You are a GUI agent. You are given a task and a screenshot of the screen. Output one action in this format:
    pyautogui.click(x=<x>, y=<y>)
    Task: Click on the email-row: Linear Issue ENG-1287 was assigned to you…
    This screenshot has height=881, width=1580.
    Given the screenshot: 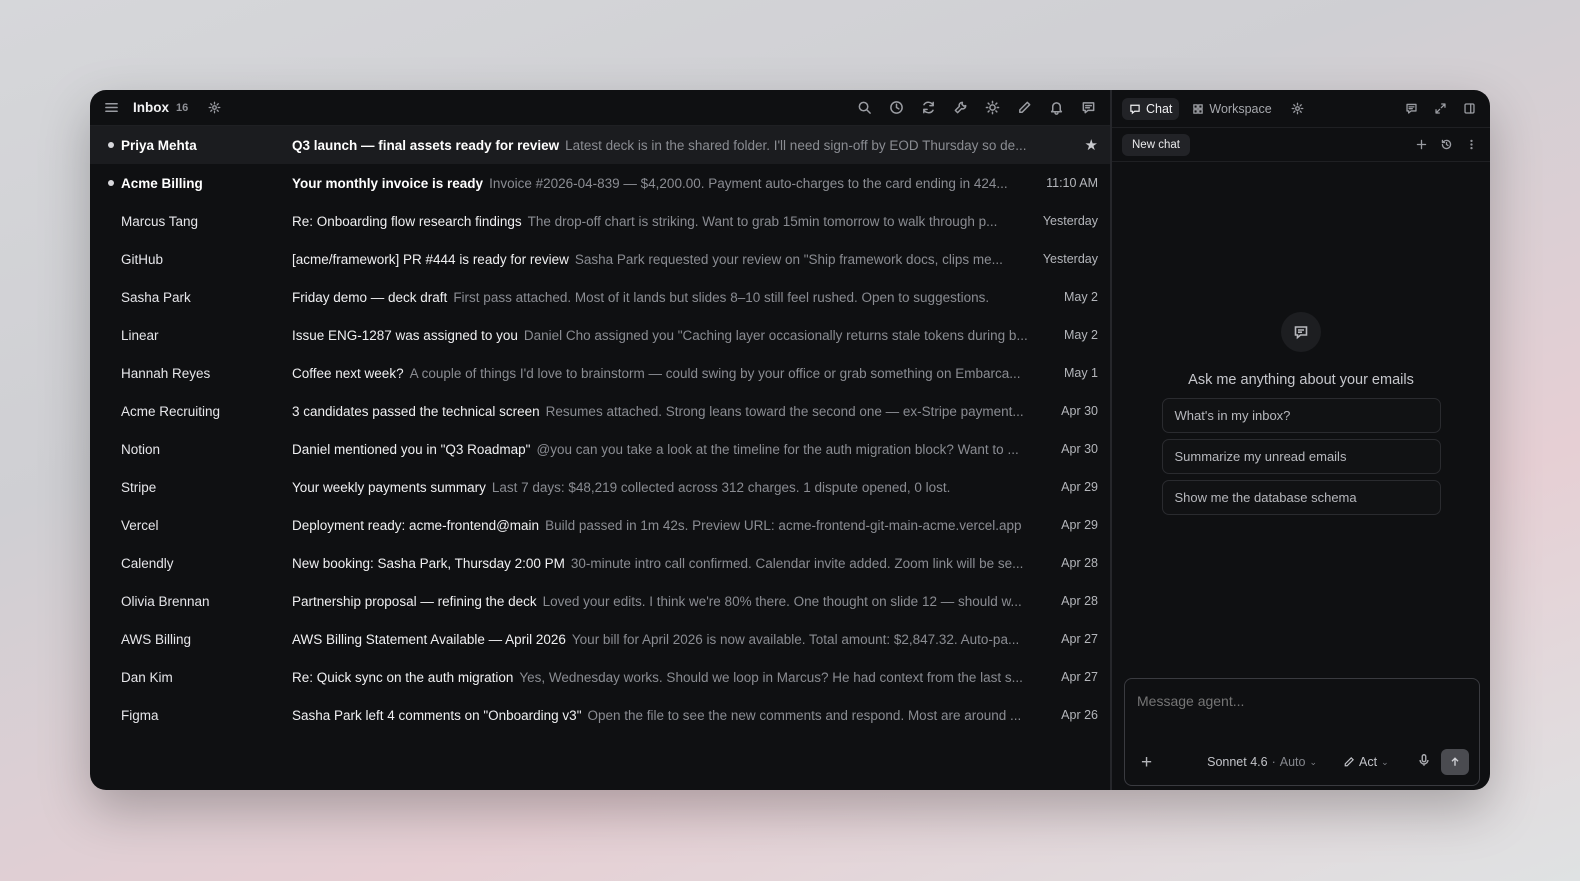 What is the action you would take?
    pyautogui.click(x=600, y=335)
    